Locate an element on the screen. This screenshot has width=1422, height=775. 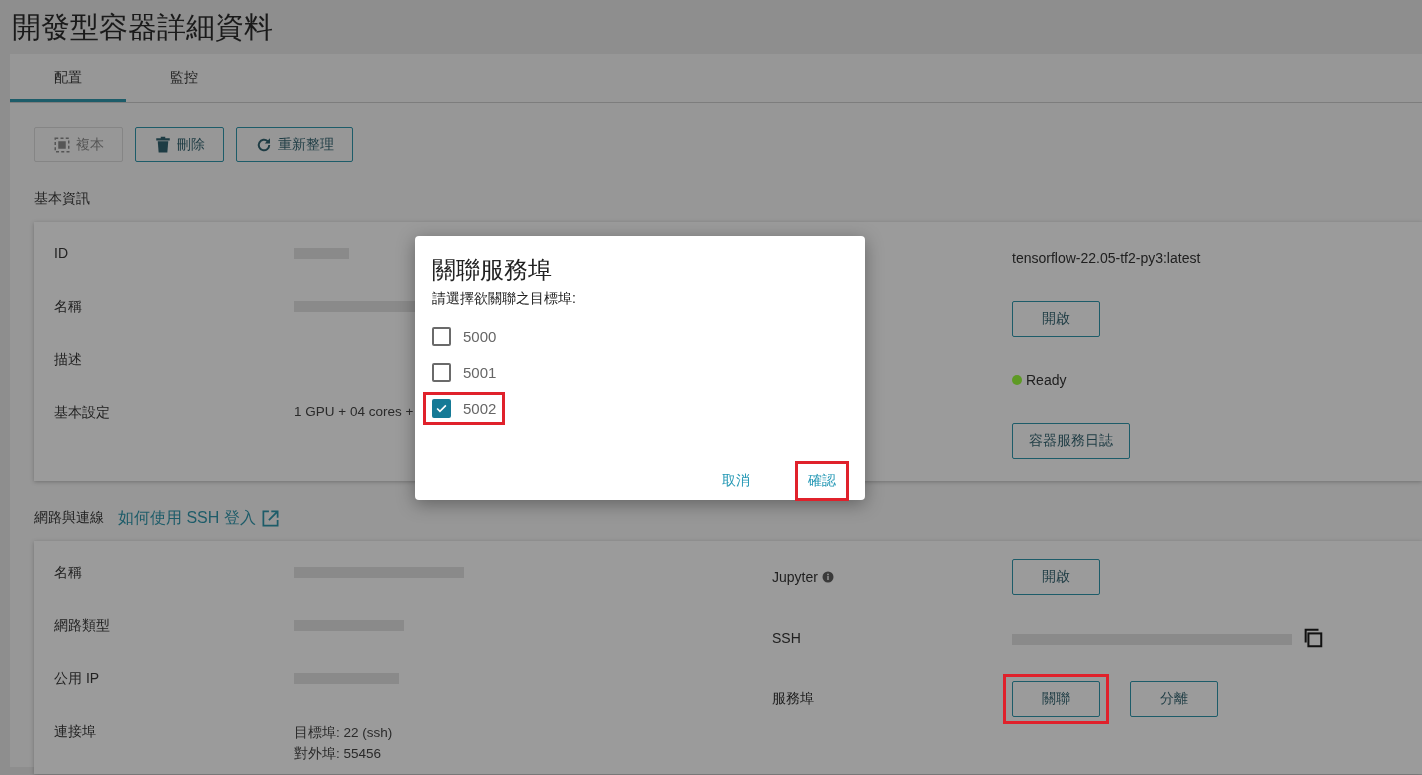
field-label: SSH is located at coordinates (786, 637).